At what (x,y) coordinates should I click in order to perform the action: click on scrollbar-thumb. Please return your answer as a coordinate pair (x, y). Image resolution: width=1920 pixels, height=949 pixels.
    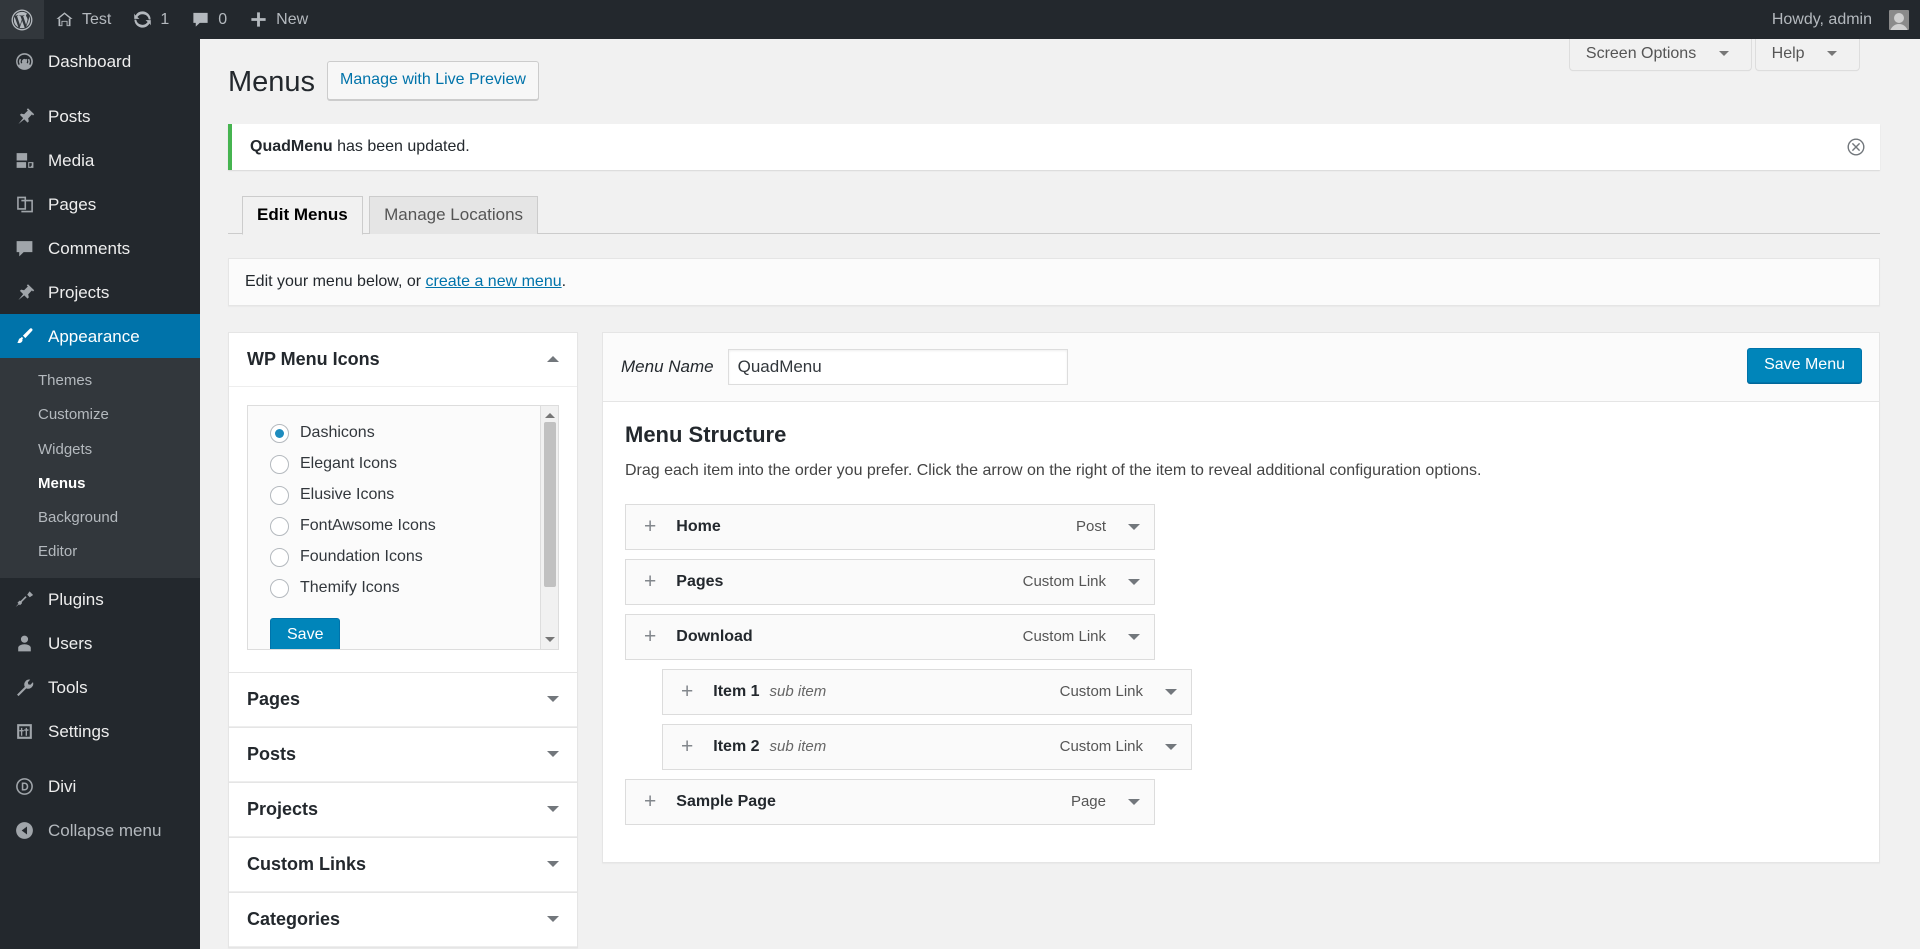
    Looking at the image, I should click on (549, 504).